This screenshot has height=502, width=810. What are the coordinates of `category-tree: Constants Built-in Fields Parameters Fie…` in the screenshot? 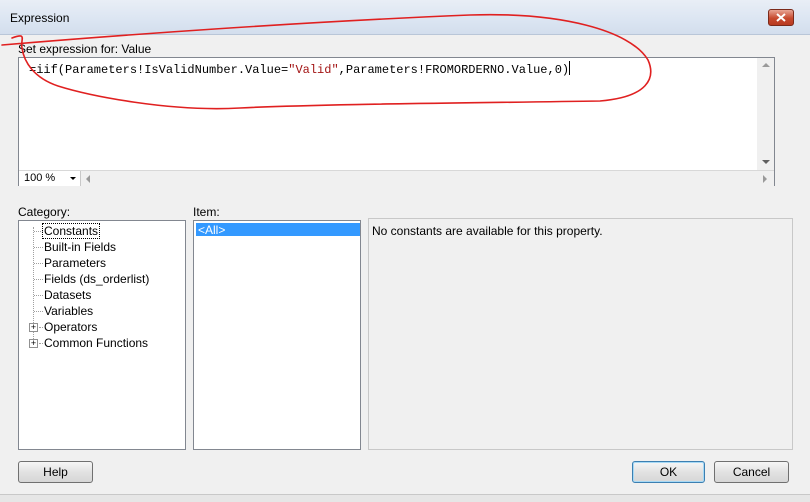 It's located at (102, 335).